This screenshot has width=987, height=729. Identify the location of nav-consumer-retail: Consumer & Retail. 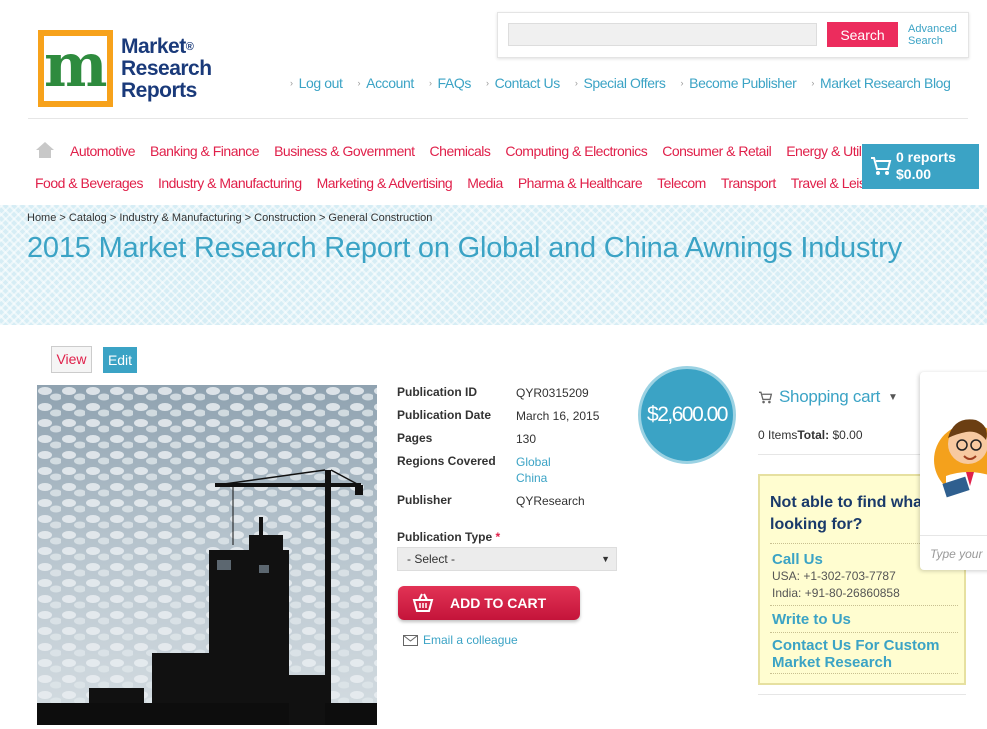
(717, 151).